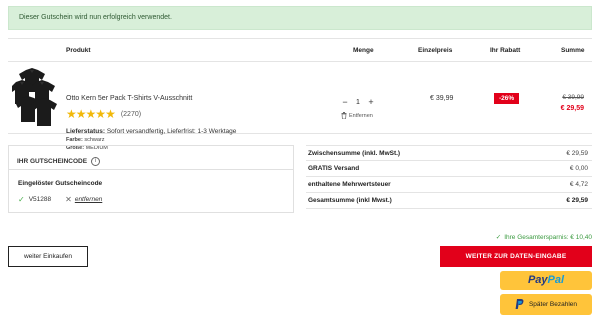 This screenshot has width=600, height=321. What do you see at coordinates (449, 169) in the screenshot?
I see `summary-row-shipping: GRATIS Versand € 0,00` at bounding box center [449, 169].